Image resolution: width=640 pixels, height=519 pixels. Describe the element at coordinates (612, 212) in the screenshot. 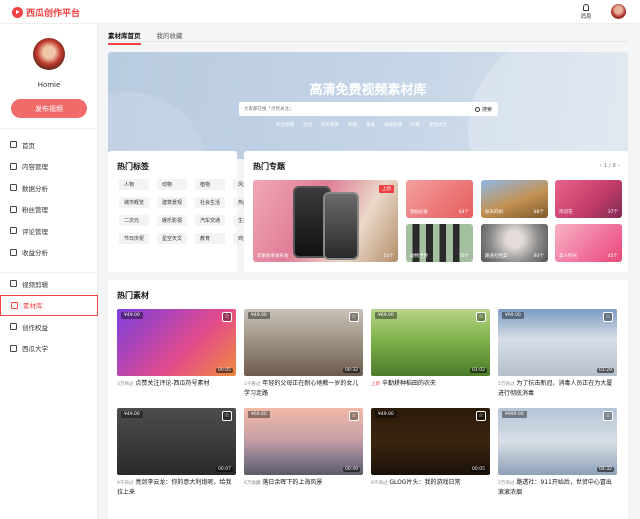

I see `topic-count: 37个` at that location.